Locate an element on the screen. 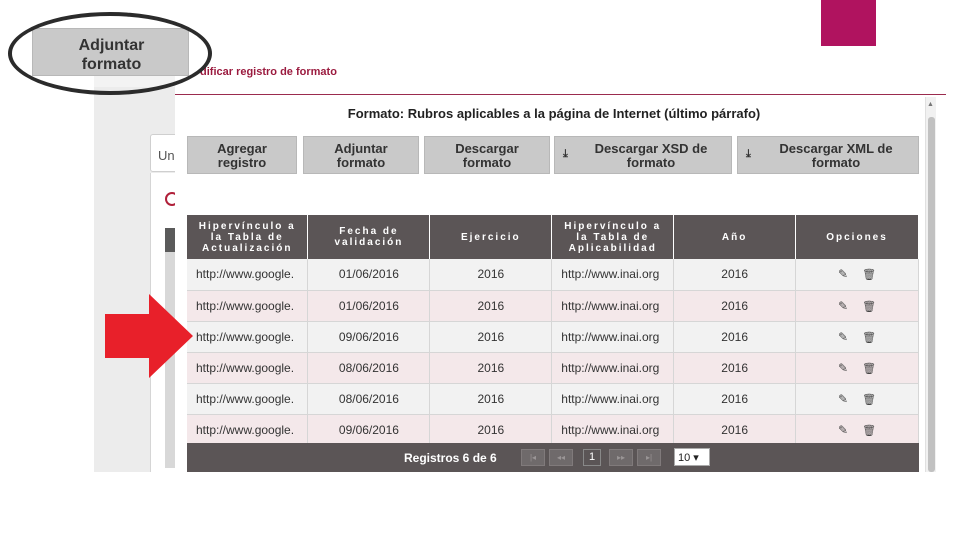 The image size is (960, 540). attach-format-button: Adjuntar formato is located at coordinates (361, 155).